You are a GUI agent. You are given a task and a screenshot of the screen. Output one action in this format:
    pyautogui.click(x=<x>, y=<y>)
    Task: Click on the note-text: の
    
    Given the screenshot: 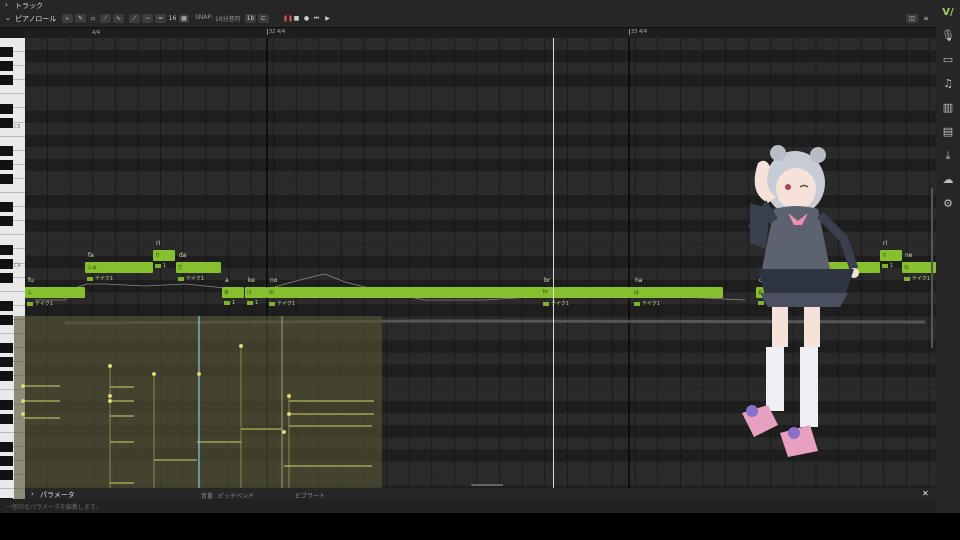 What is the action you would take?
    pyautogui.click(x=272, y=293)
    